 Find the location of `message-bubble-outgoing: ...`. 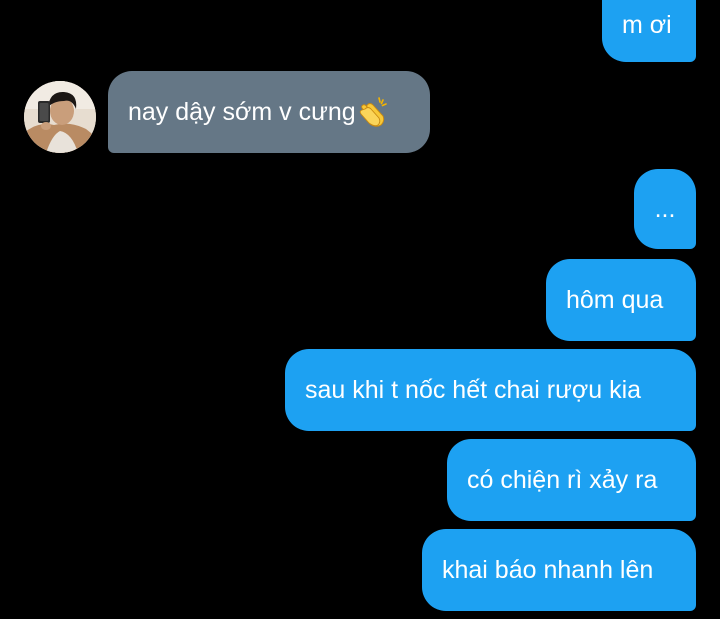

message-bubble-outgoing: ... is located at coordinates (665, 209).